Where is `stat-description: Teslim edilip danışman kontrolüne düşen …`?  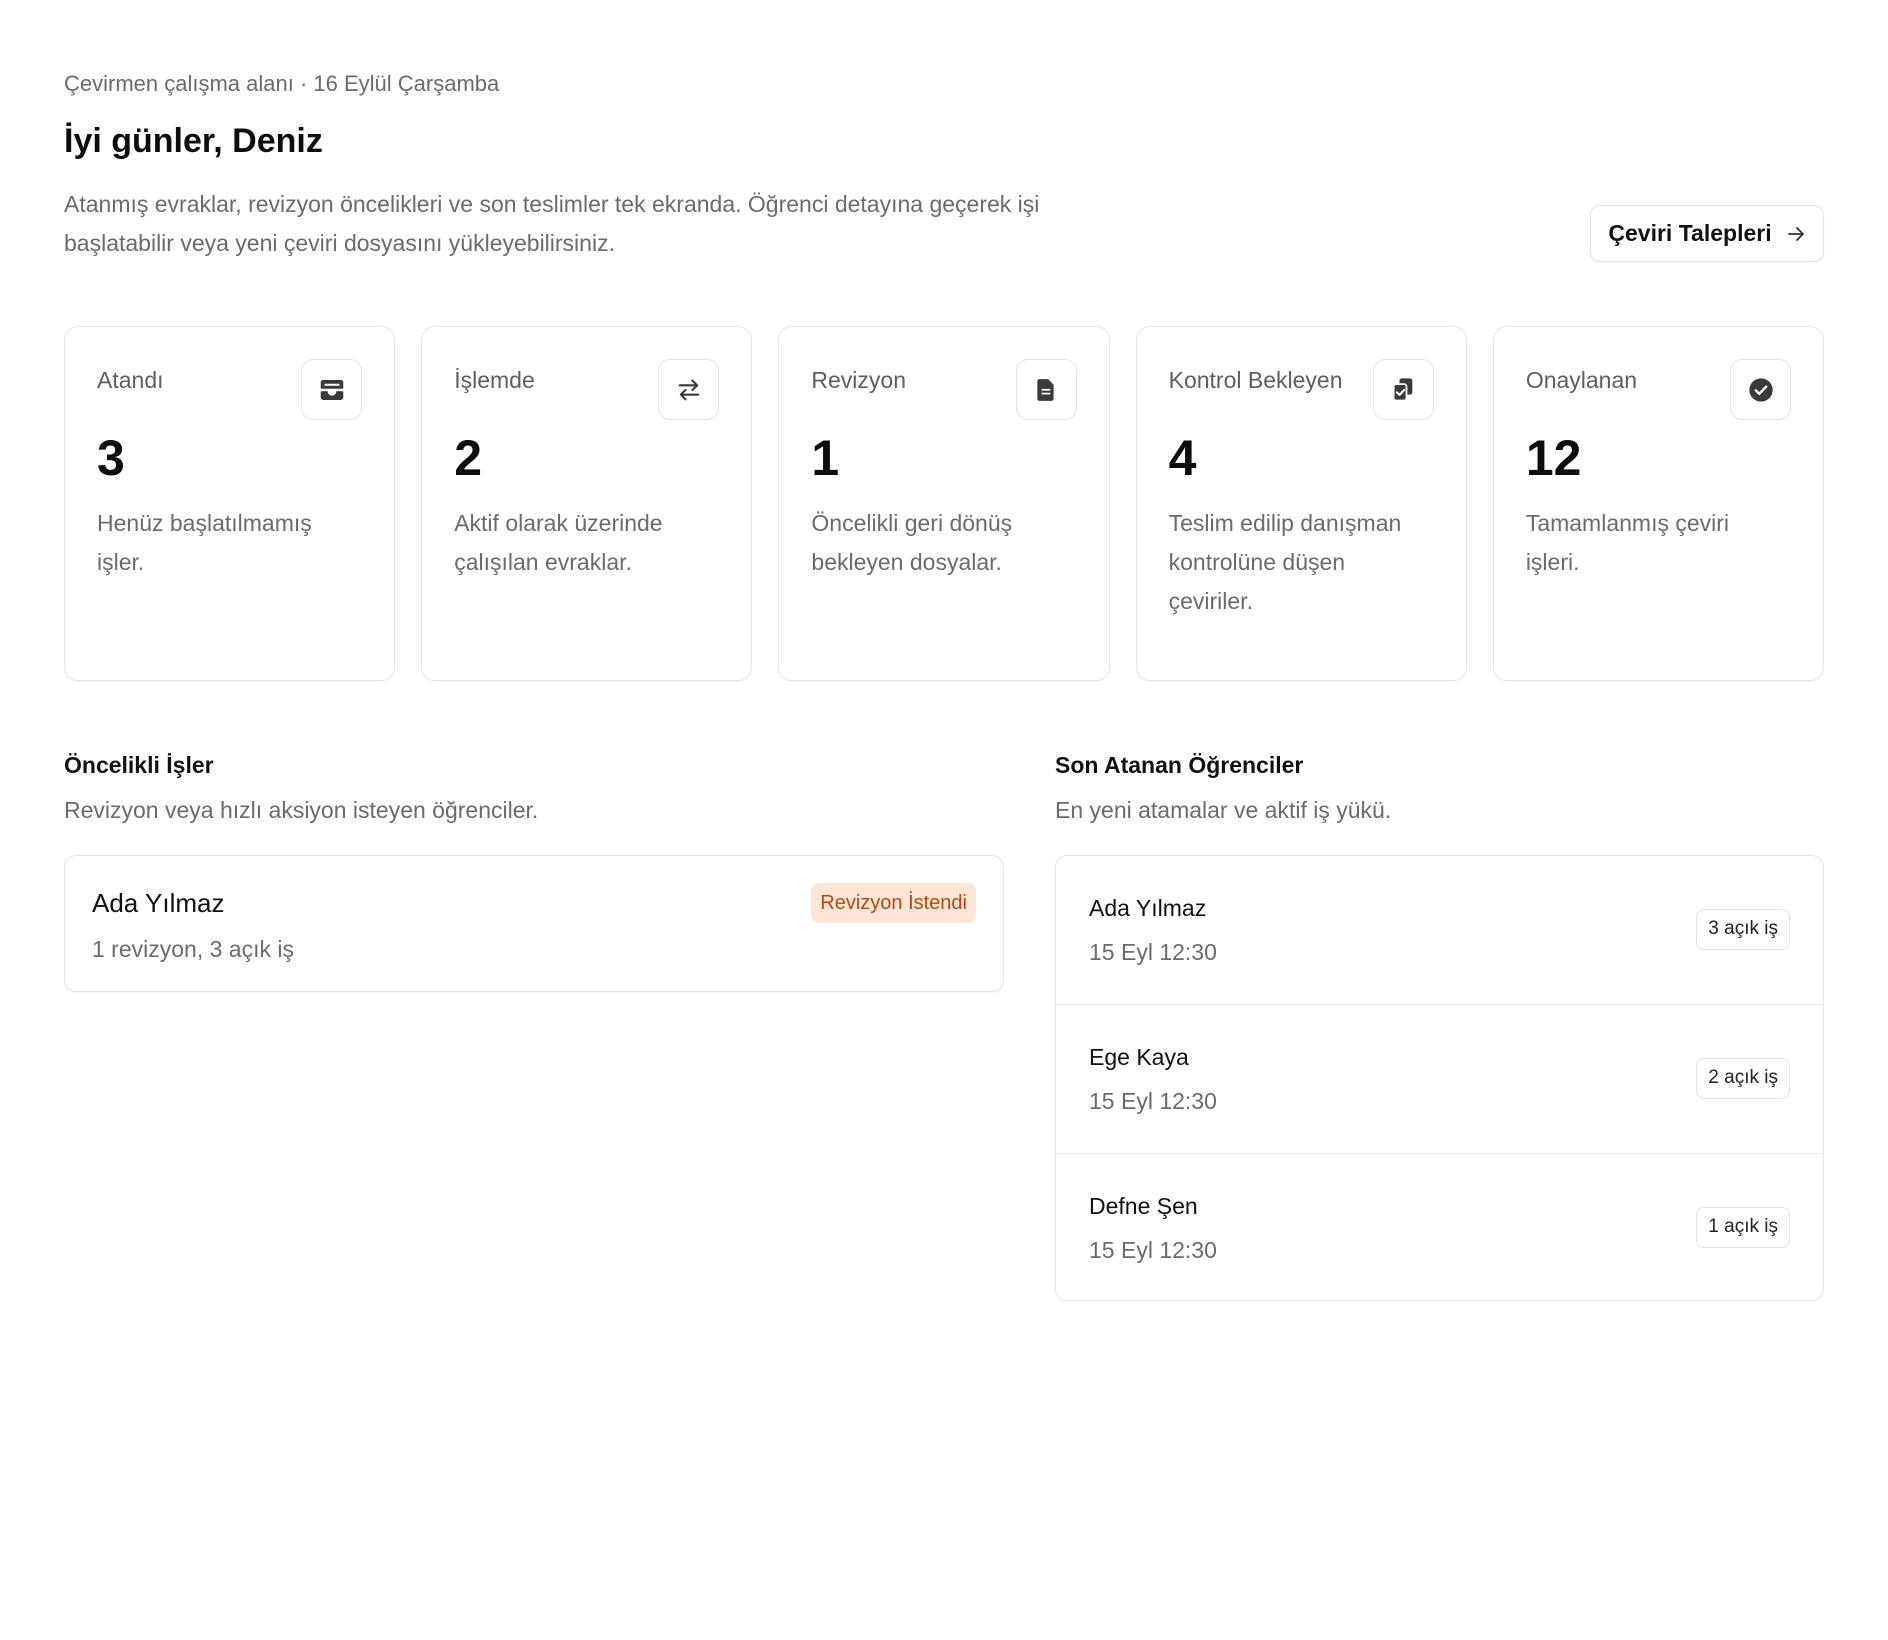
stat-description: Teslim edilip danışman kontrolüne düşen … is located at coordinates (1285, 562).